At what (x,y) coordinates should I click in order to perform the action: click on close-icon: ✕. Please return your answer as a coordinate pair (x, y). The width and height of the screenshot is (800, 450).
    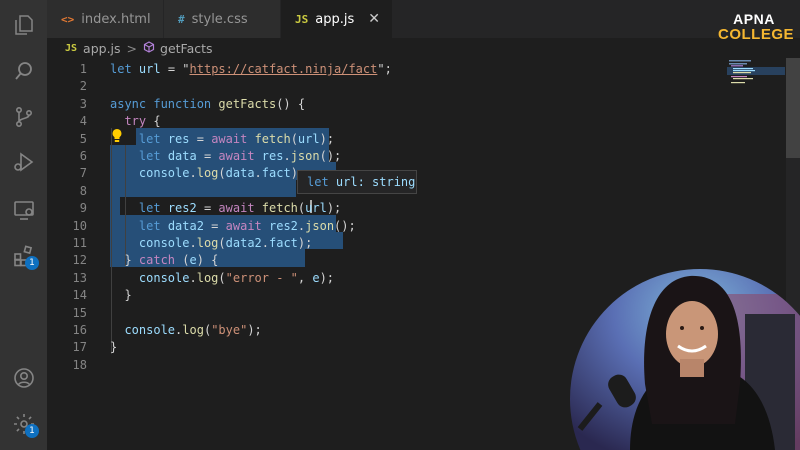
    Looking at the image, I should click on (374, 19).